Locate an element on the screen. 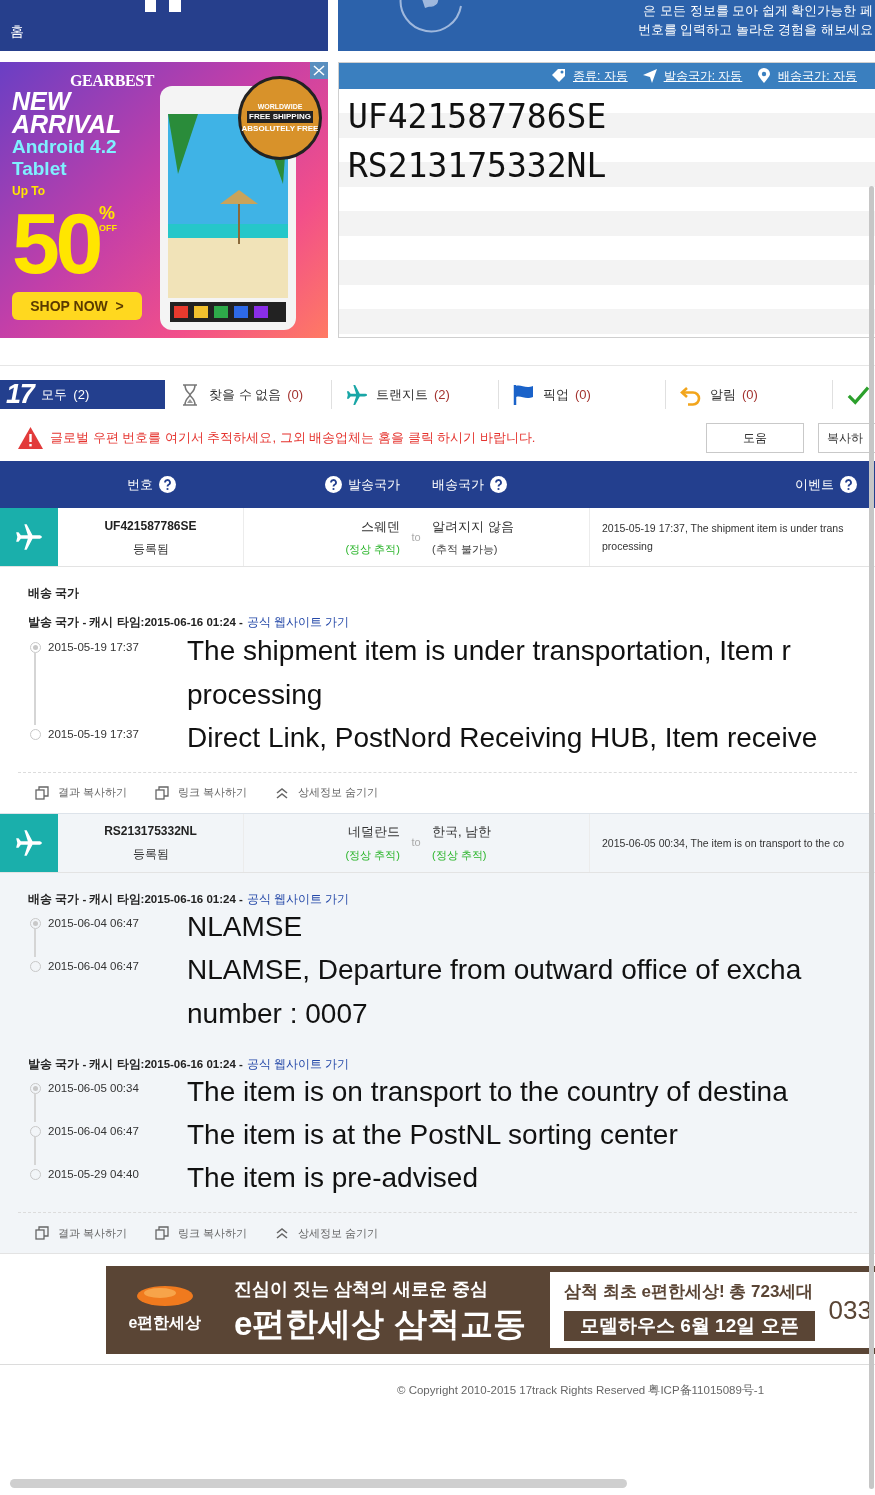 Image resolution: width=875 pixels, height=1495 pixels. latest-event: 2015-05-19 17:37, The shipment item is under trans processing is located at coordinates (723, 537).